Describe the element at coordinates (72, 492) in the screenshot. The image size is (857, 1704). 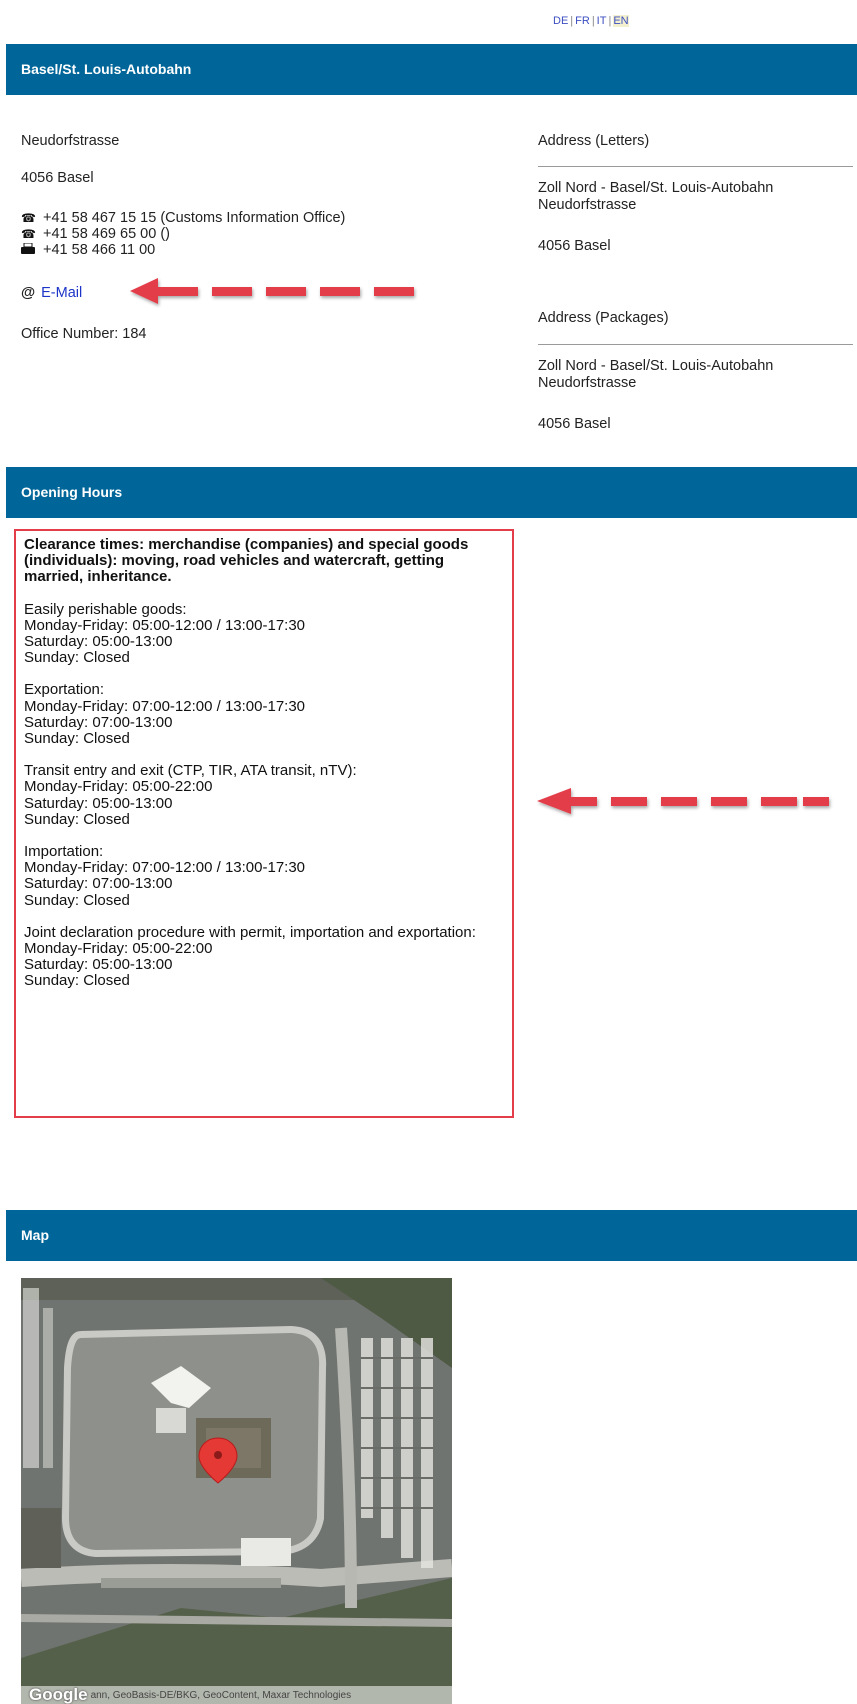
I see `opening-hours-title: Opening Hours` at that location.